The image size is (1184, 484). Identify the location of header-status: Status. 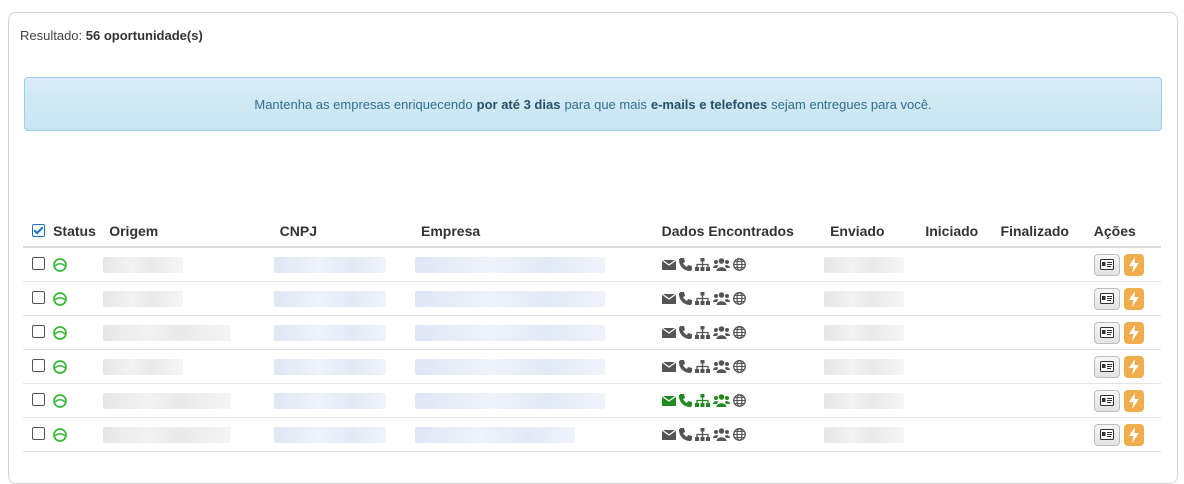
(81, 232).